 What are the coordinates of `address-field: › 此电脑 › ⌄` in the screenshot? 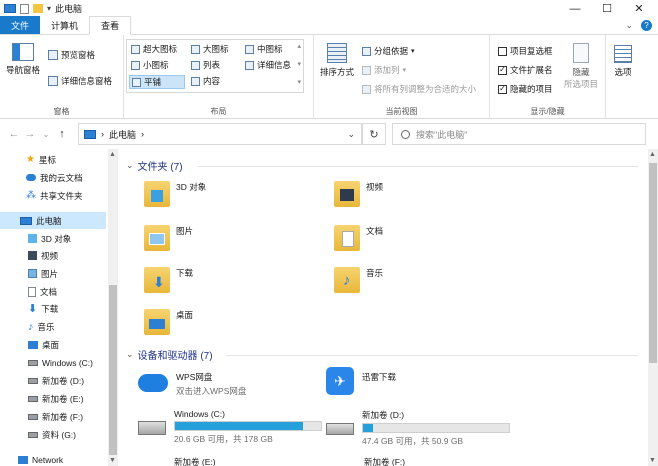 It's located at (220, 134).